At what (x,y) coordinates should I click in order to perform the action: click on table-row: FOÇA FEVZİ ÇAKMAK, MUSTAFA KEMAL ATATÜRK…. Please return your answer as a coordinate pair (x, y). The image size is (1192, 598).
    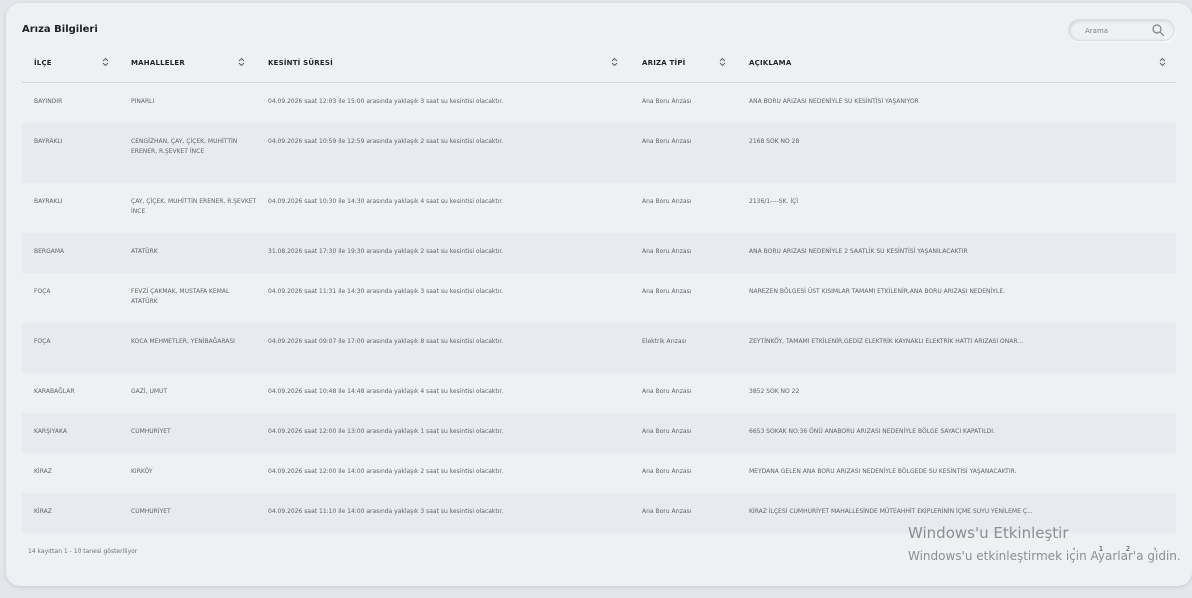
    Looking at the image, I should click on (599, 298).